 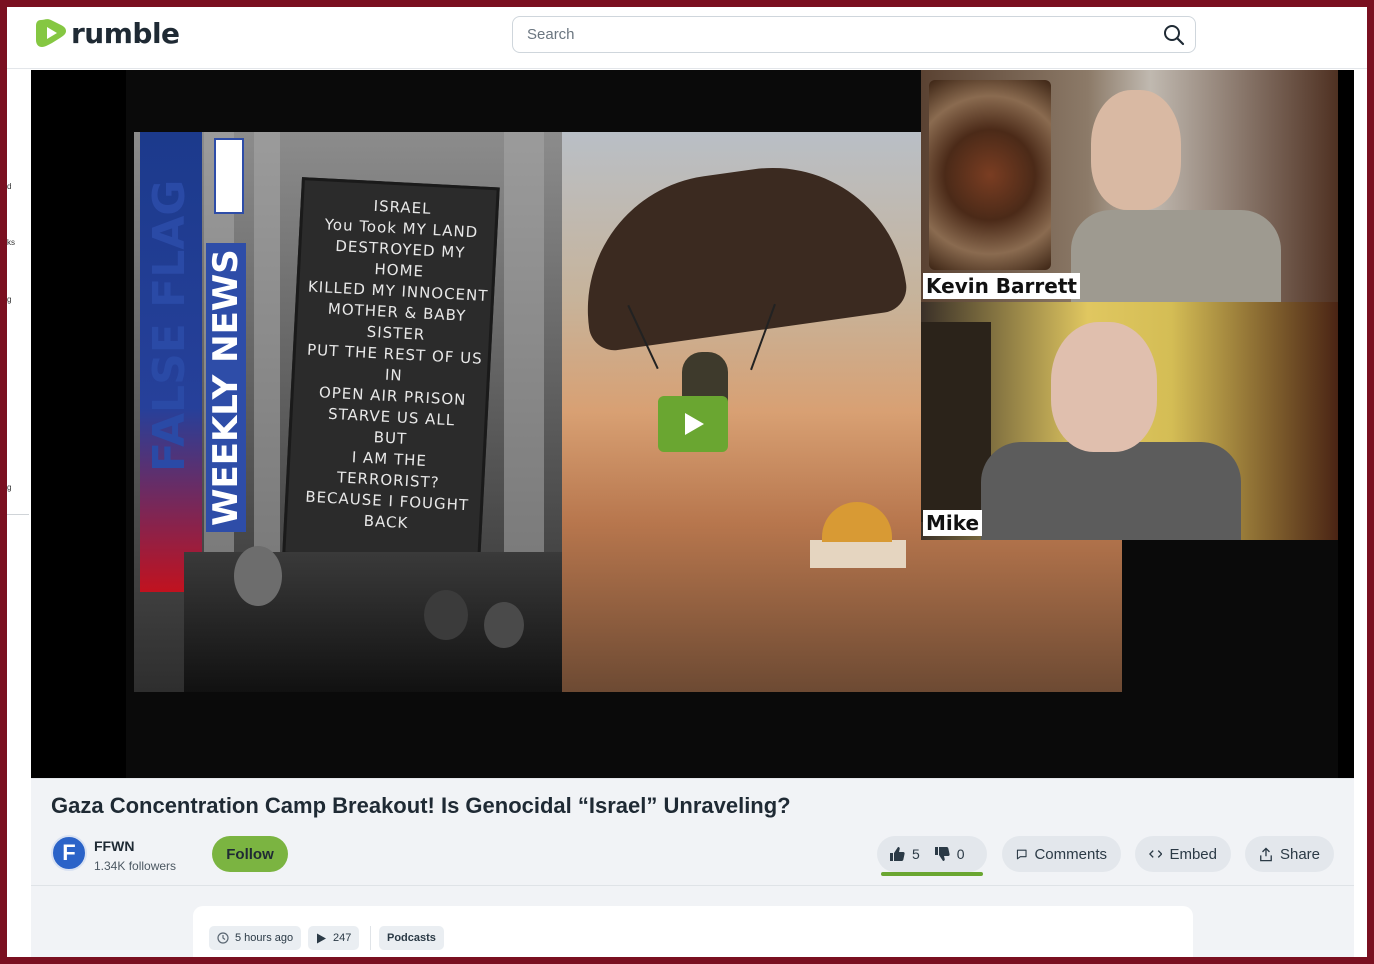 What do you see at coordinates (1174, 35) in the screenshot?
I see `search-icon` at bounding box center [1174, 35].